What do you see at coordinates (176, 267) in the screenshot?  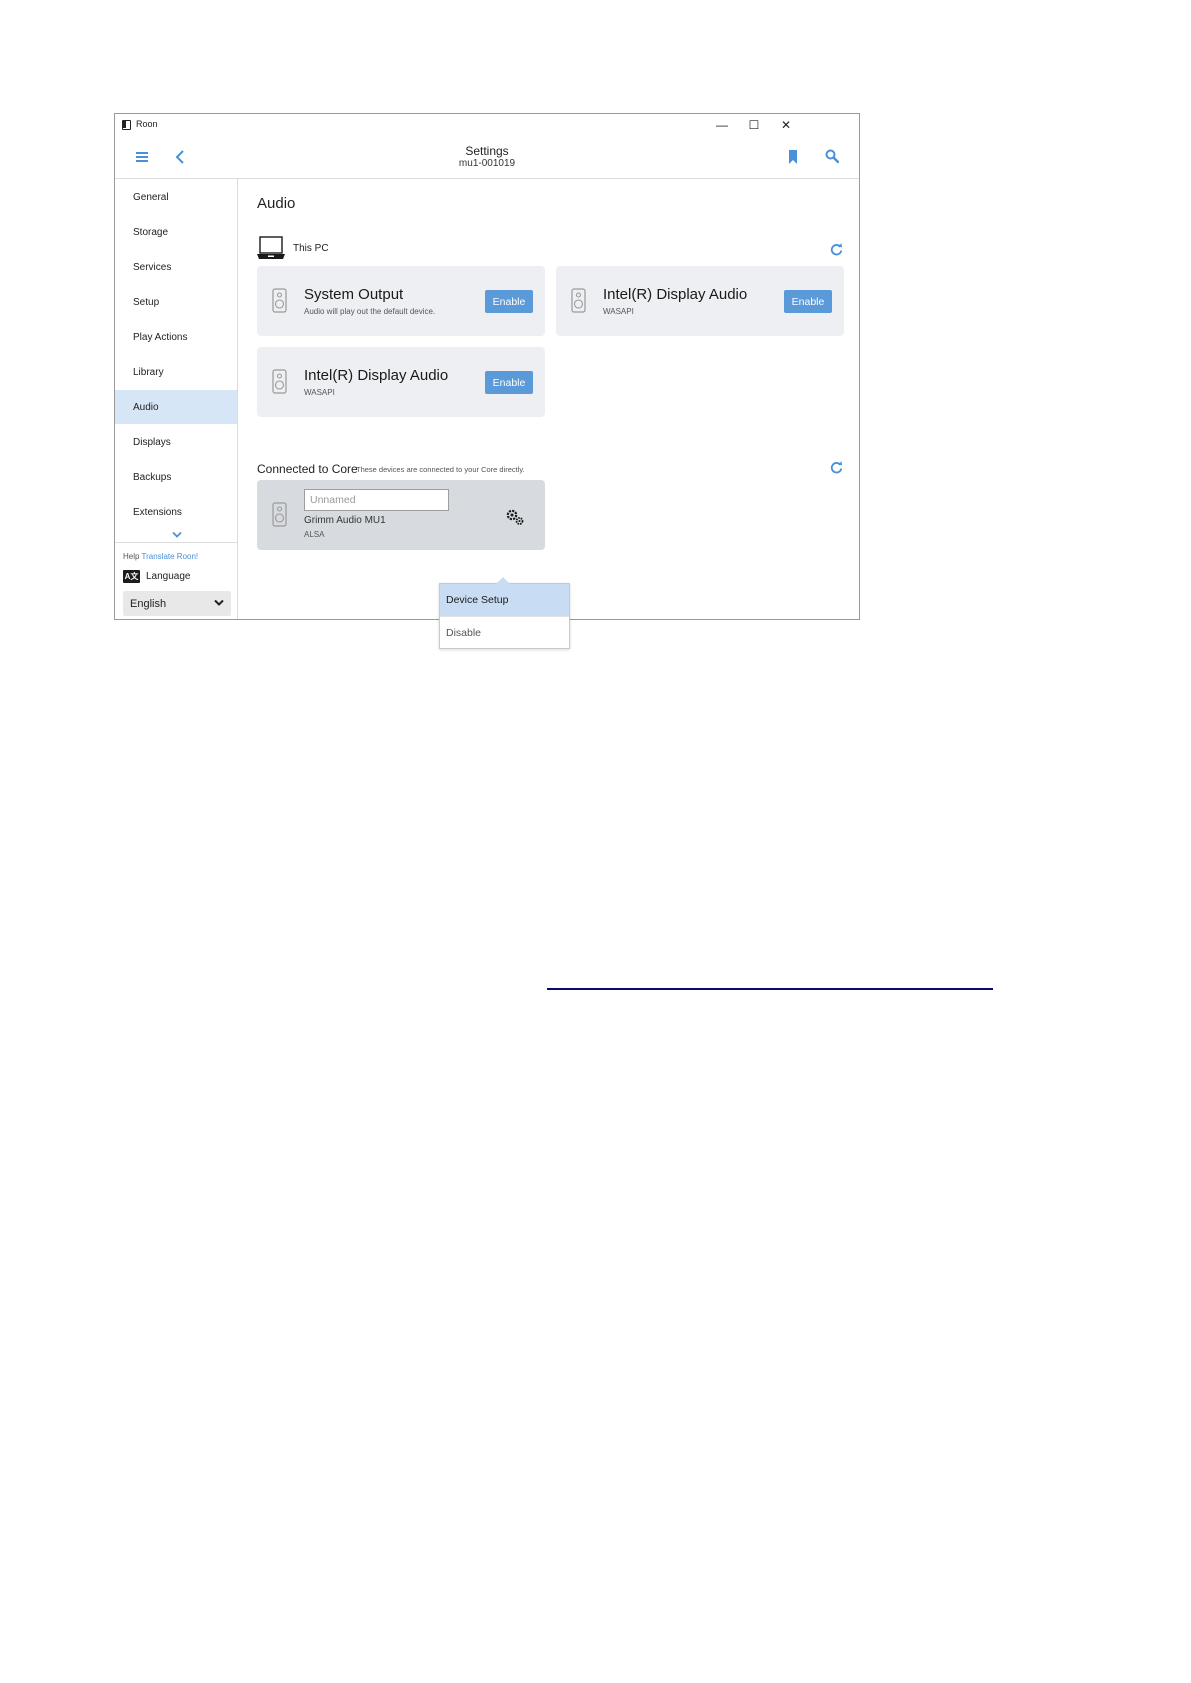 I see `sidebar-item-services: Services` at bounding box center [176, 267].